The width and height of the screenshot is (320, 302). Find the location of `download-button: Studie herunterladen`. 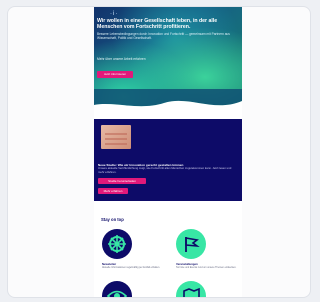

download-button: Studie herunterladen is located at coordinates (122, 181).